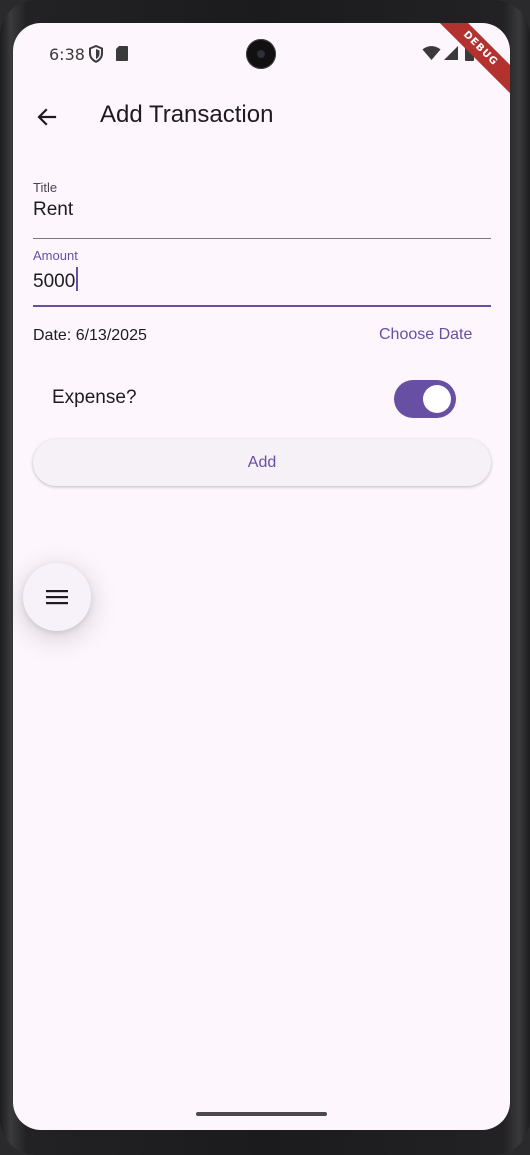 The height and width of the screenshot is (1155, 530). I want to click on expense-label: Expense?, so click(94, 397).